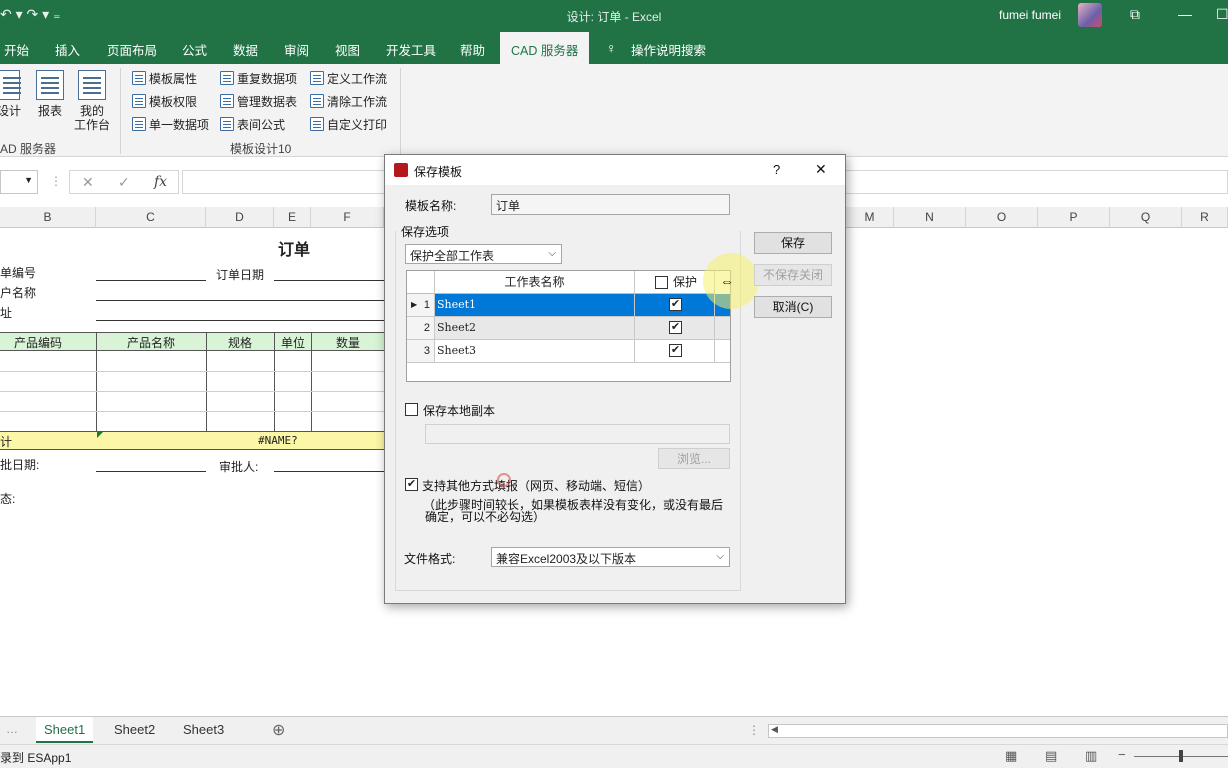  I want to click on design-icon, so click(10, 85).